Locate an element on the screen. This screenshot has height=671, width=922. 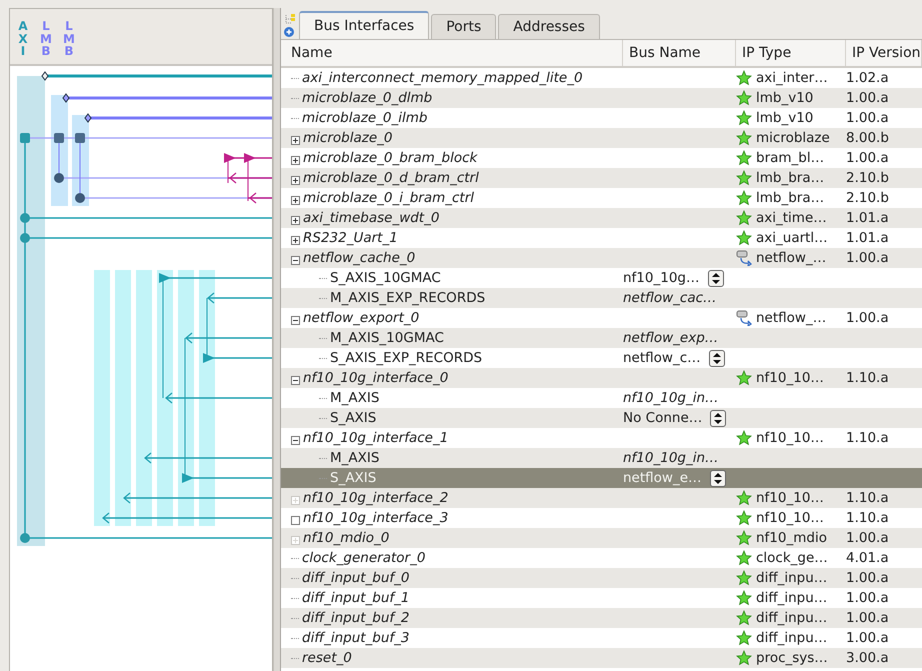
name-cell: nf10_10g_interface_0 is located at coordinates (375, 378).